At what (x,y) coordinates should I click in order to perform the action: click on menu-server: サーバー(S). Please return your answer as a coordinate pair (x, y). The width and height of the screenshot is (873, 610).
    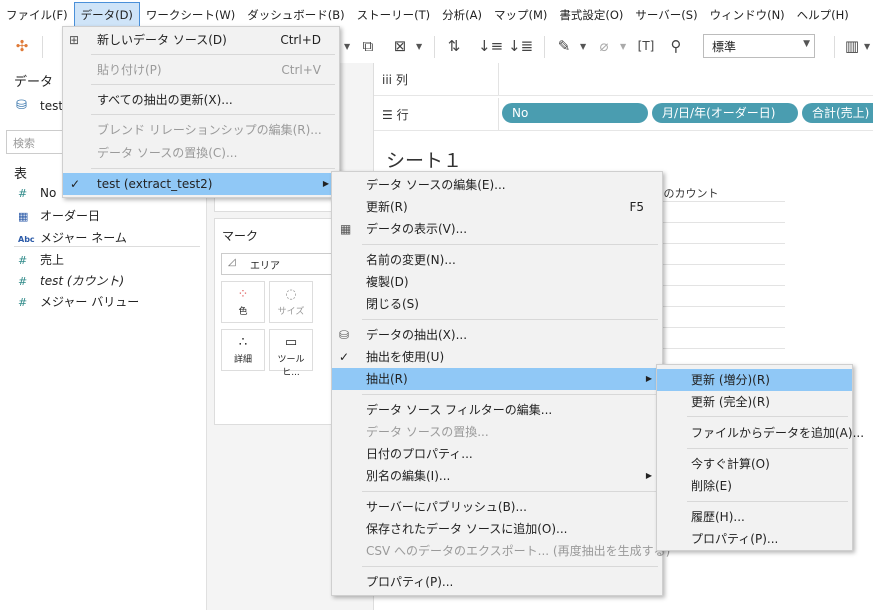
    Looking at the image, I should click on (666, 15).